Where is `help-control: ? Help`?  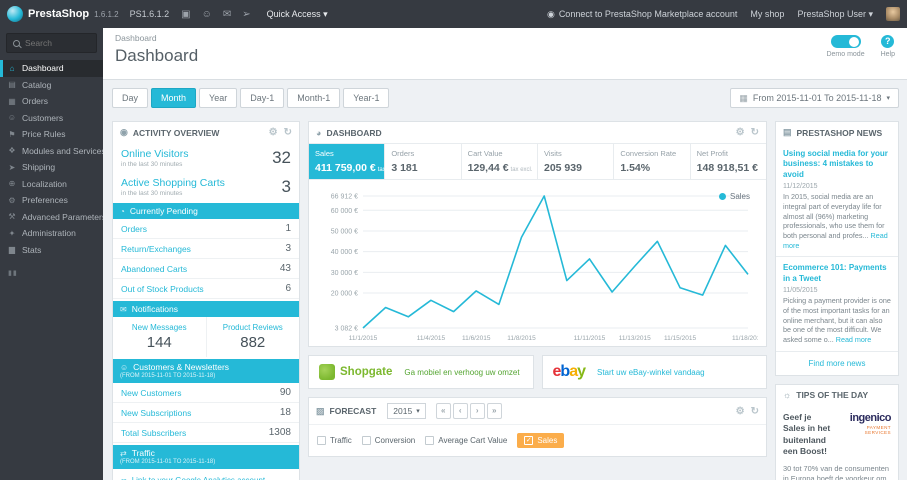 help-control: ? Help is located at coordinates (888, 46).